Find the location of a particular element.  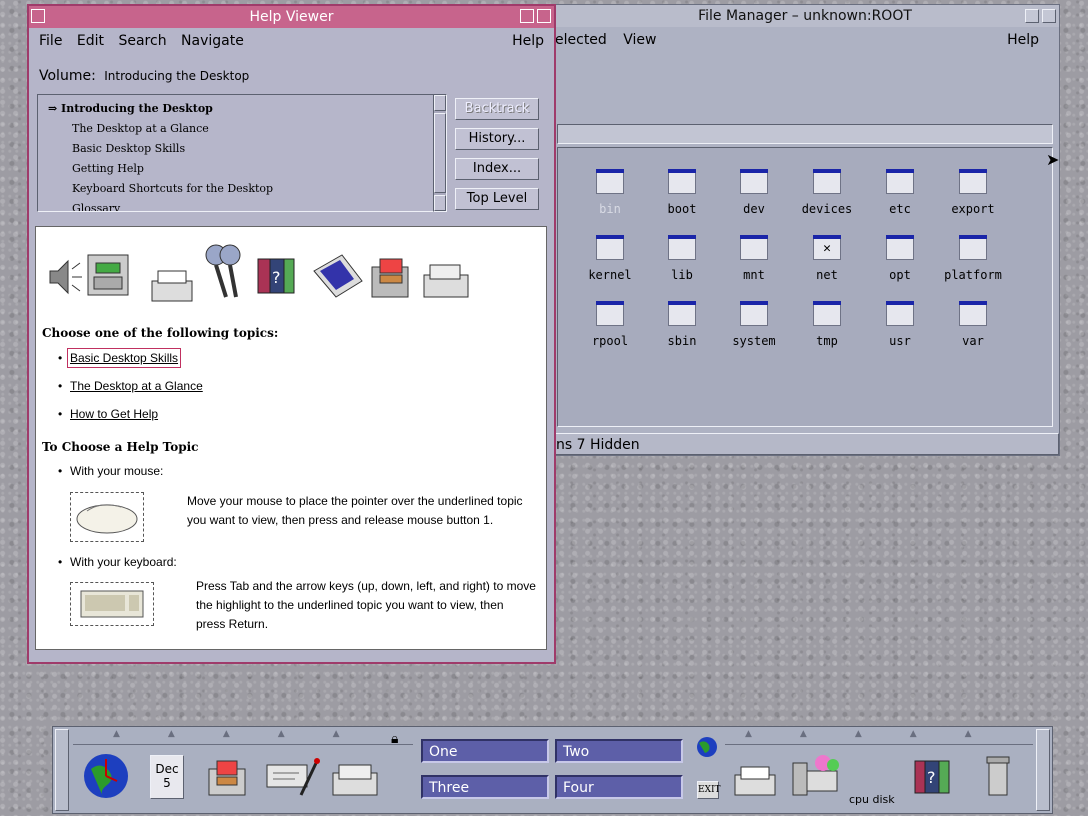

screen-icon is located at coordinates (338, 276).